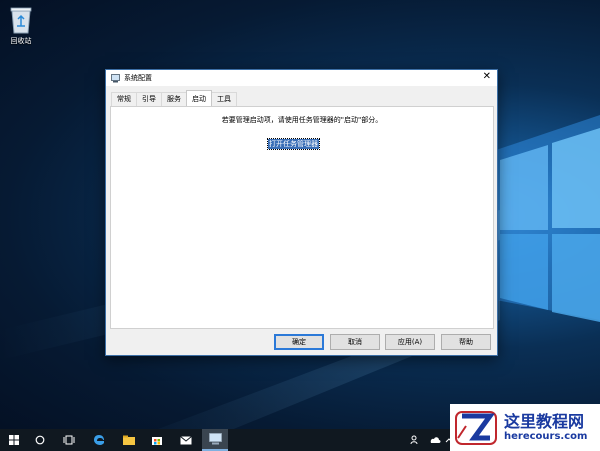 The width and height of the screenshot is (600, 451). Describe the element at coordinates (546, 436) in the screenshot. I see `watermark-url: herecours.com` at that location.